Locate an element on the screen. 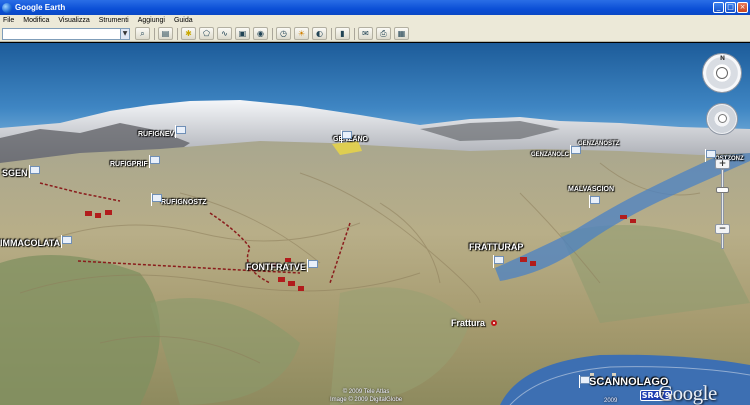  placemark-malvascion: MALVASCION is located at coordinates (591, 189).